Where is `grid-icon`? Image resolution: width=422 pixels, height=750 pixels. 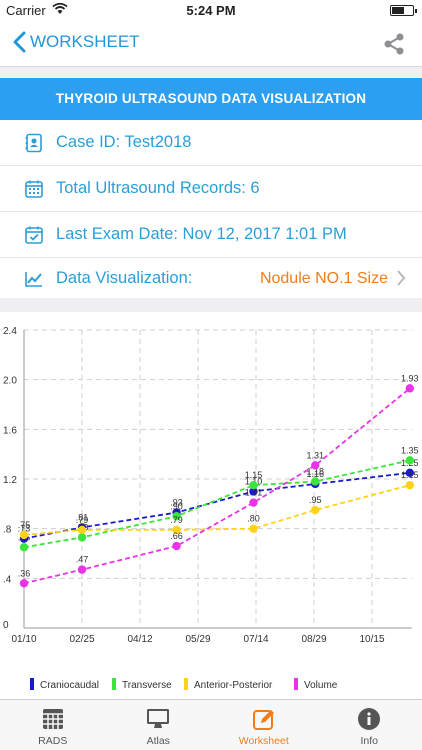 grid-icon is located at coordinates (52, 719).